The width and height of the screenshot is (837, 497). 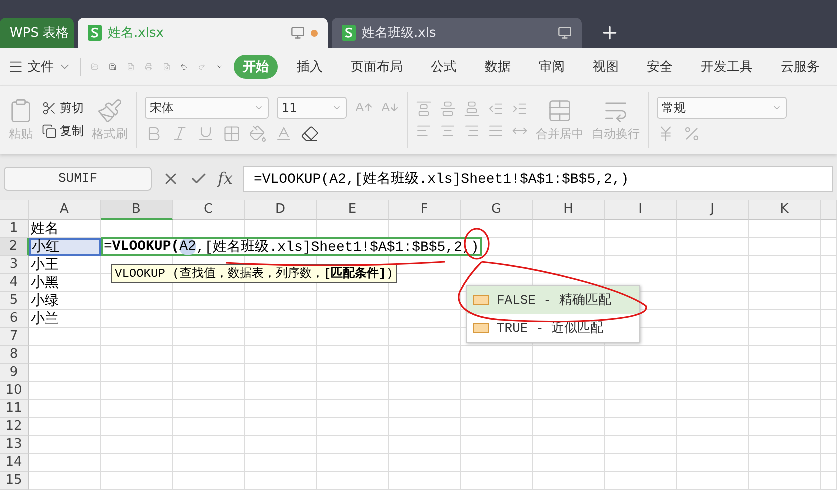 I want to click on ribbon-tab: 数据, so click(x=498, y=66).